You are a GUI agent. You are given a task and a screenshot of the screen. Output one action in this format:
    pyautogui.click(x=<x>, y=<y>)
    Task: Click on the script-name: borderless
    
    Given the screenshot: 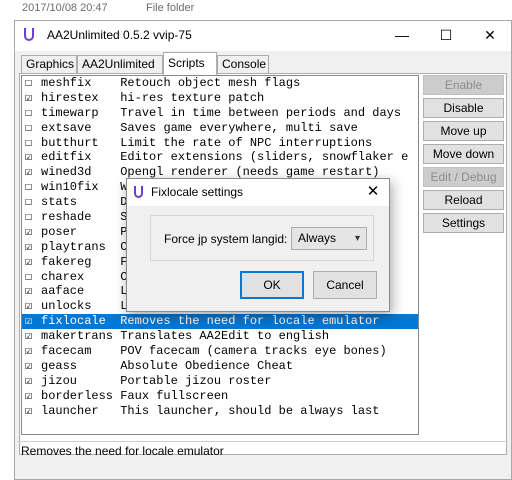 What is the action you would take?
    pyautogui.click(x=77, y=395)
    